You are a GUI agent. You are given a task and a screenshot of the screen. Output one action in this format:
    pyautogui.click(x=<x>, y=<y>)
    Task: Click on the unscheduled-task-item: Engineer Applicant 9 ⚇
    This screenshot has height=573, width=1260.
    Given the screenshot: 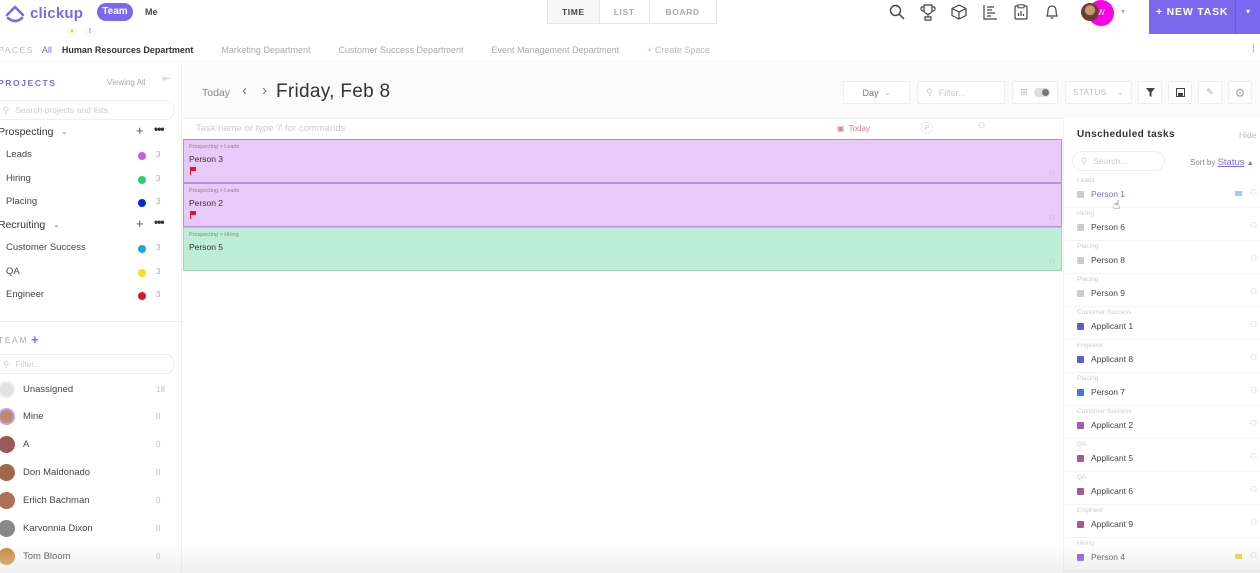 What is the action you would take?
    pyautogui.click(x=1162, y=521)
    